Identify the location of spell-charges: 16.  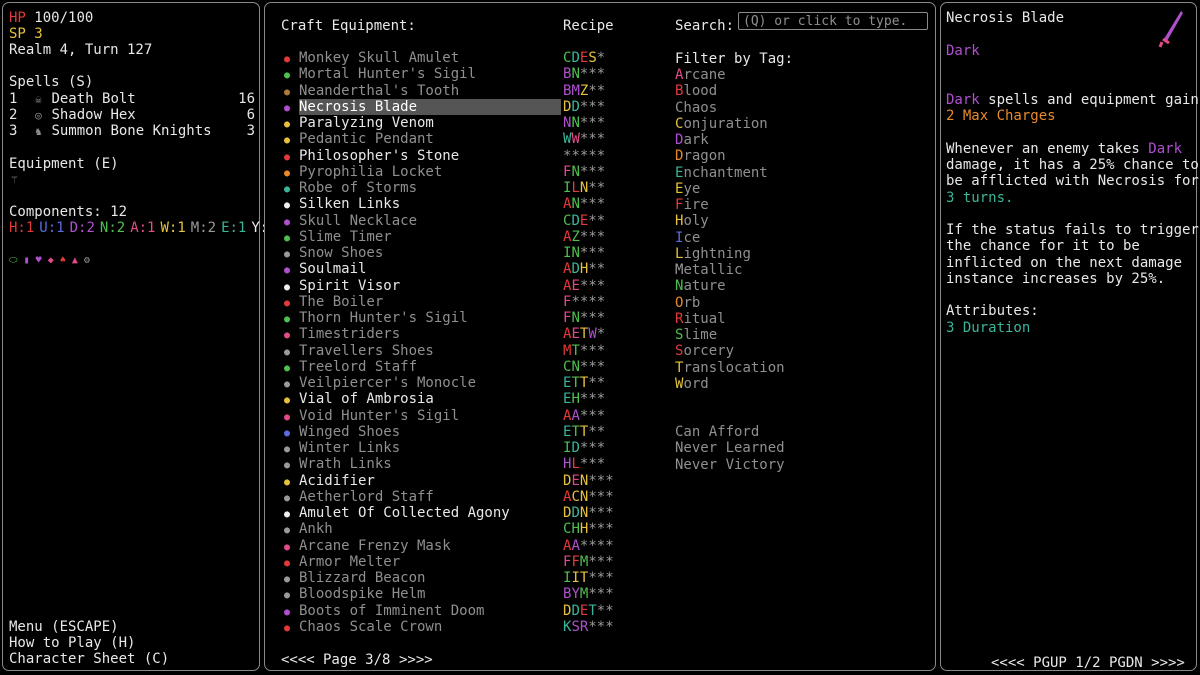
(246, 99).